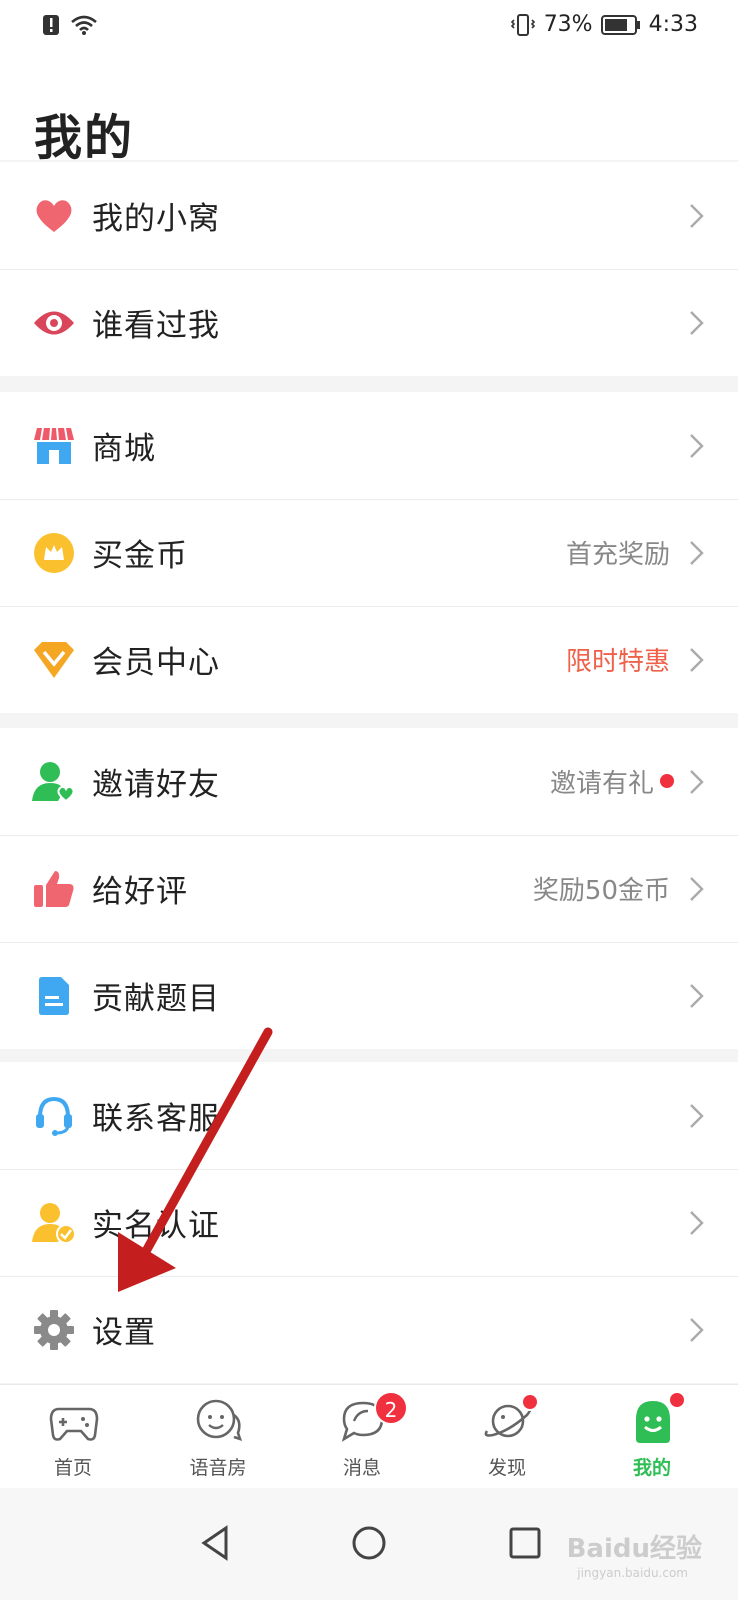  What do you see at coordinates (54, 446) in the screenshot?
I see `shop-icon` at bounding box center [54, 446].